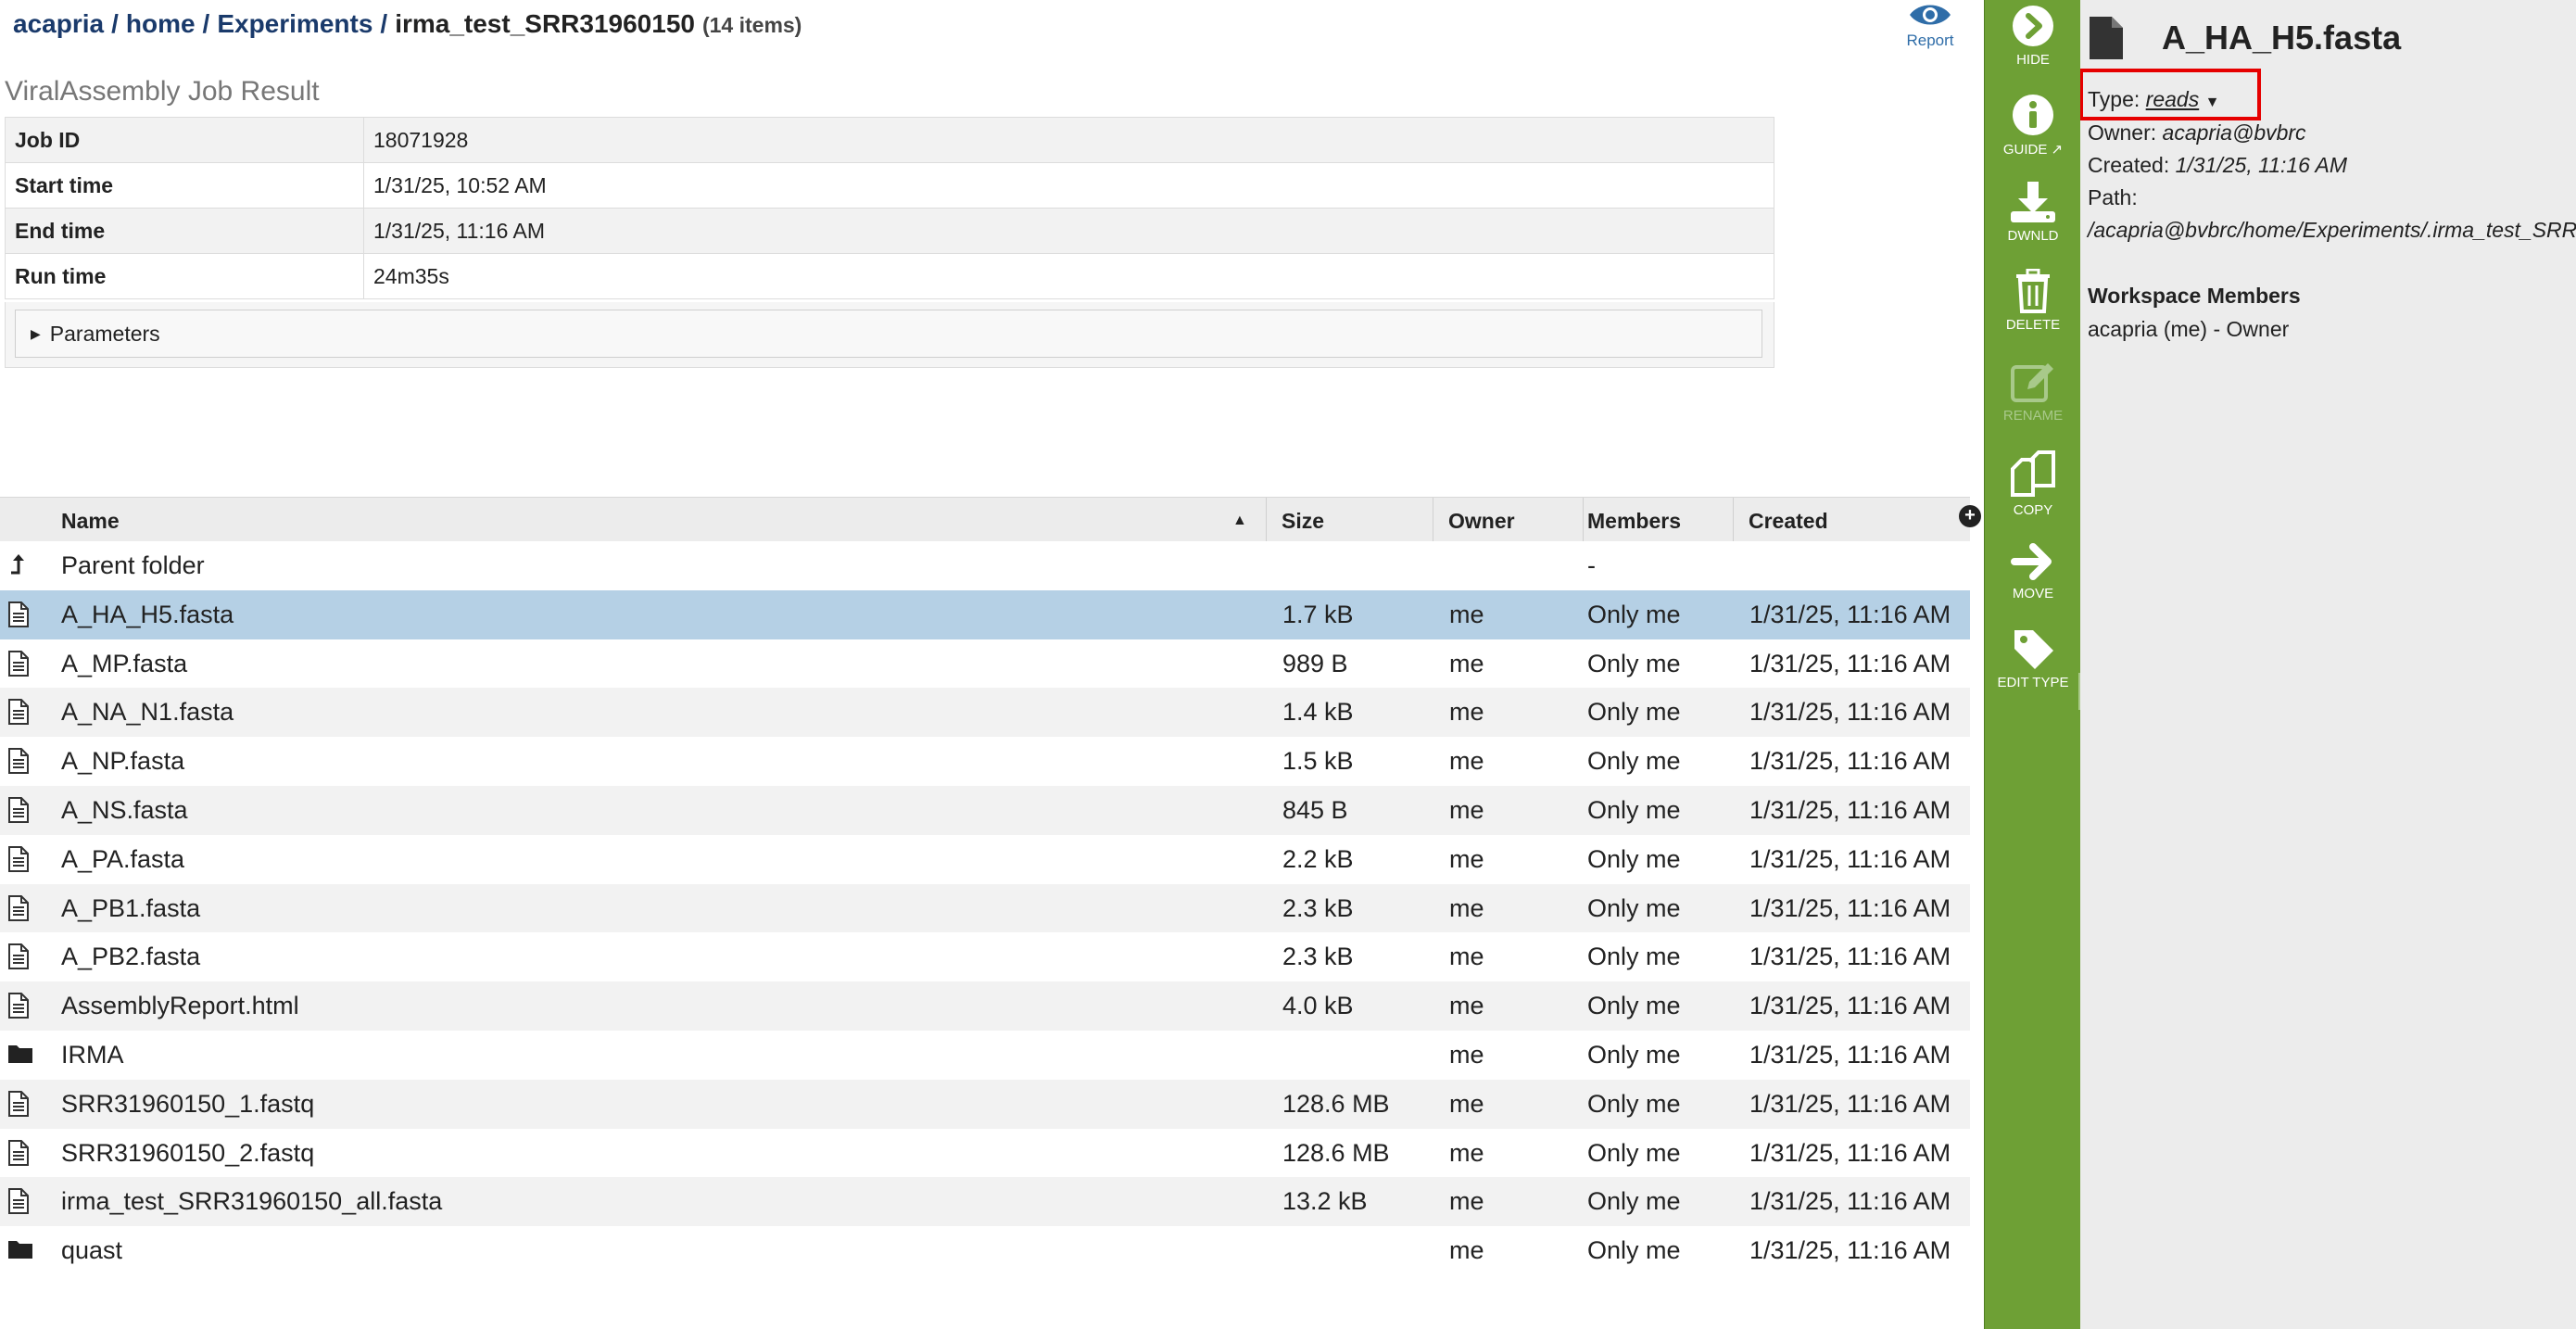 This screenshot has height=1329, width=2576. I want to click on row-size: 1.4 kB, so click(1318, 712).